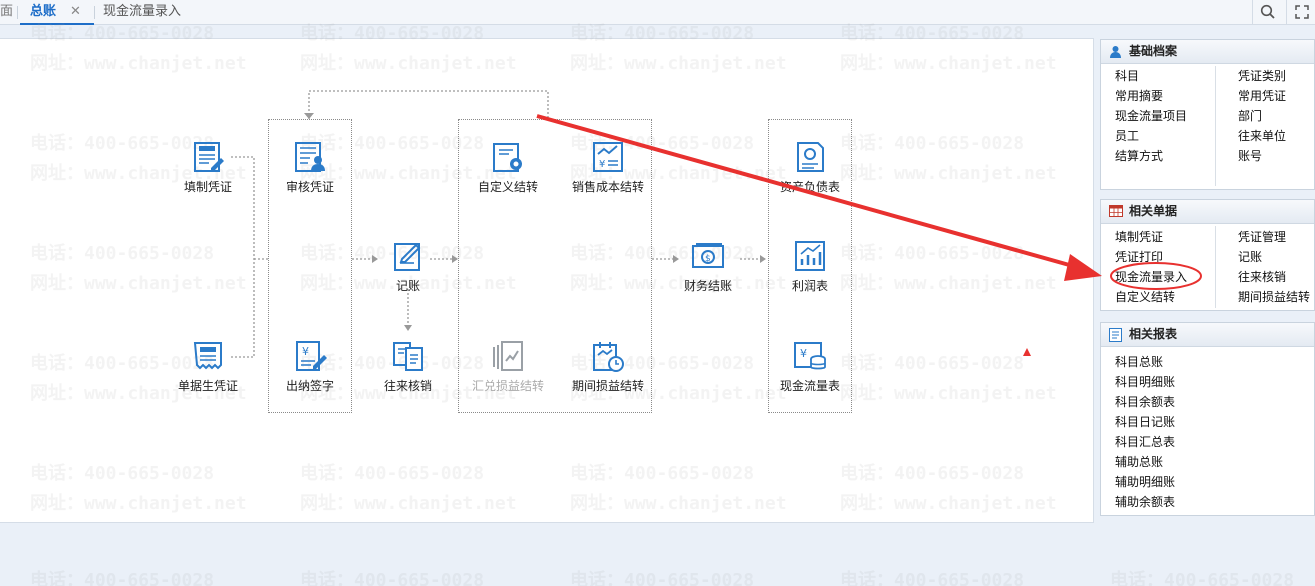 The width and height of the screenshot is (1315, 586). What do you see at coordinates (607, 386) in the screenshot?
I see `node-label: 期间损益结转` at bounding box center [607, 386].